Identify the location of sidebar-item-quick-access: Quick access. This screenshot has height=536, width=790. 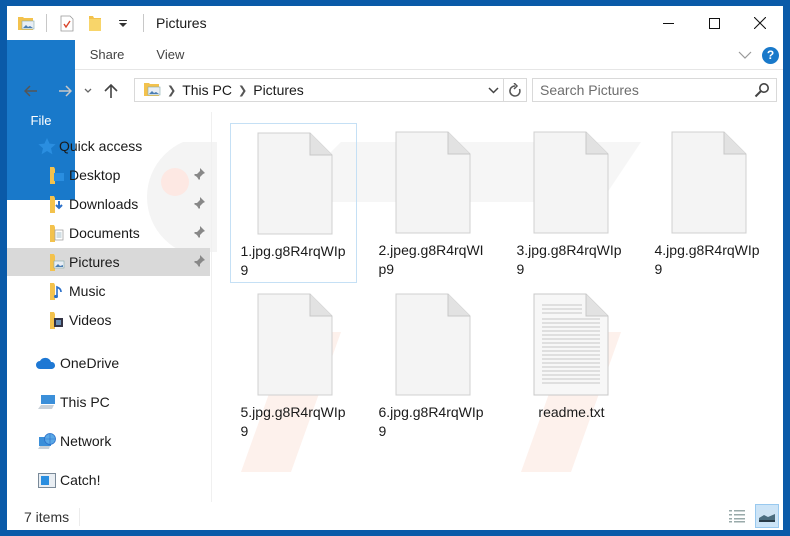
(108, 146).